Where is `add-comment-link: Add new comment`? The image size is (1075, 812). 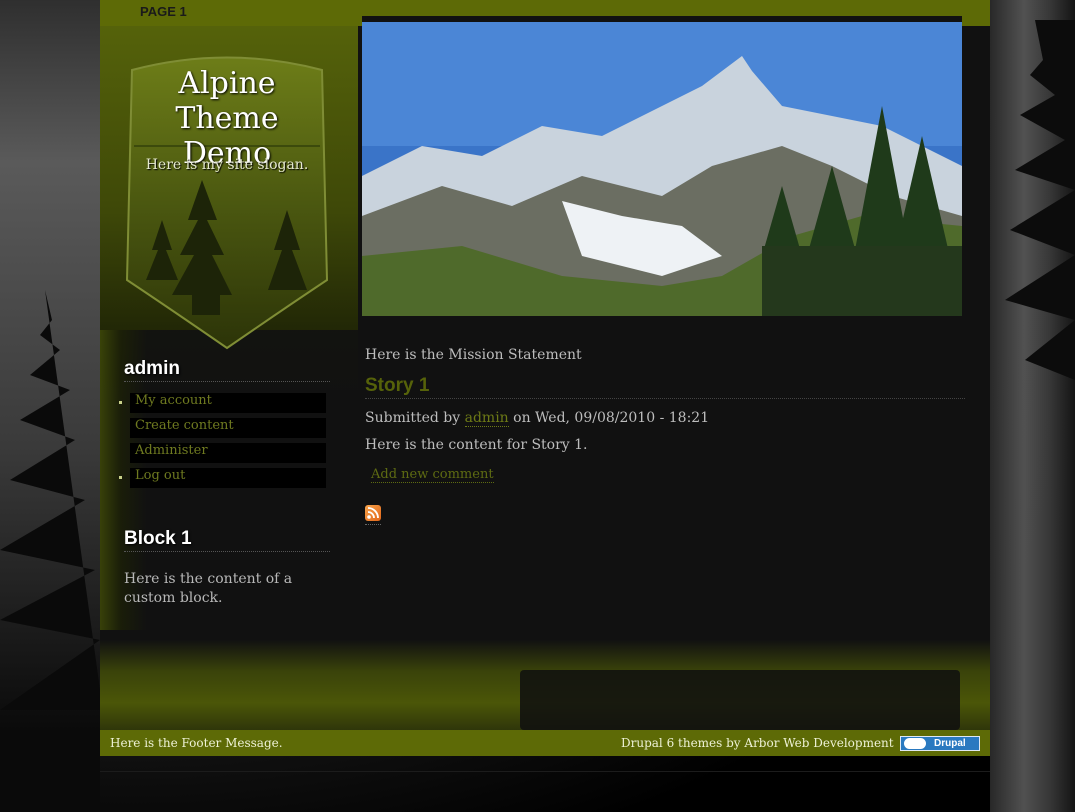 add-comment-link: Add new comment is located at coordinates (432, 475).